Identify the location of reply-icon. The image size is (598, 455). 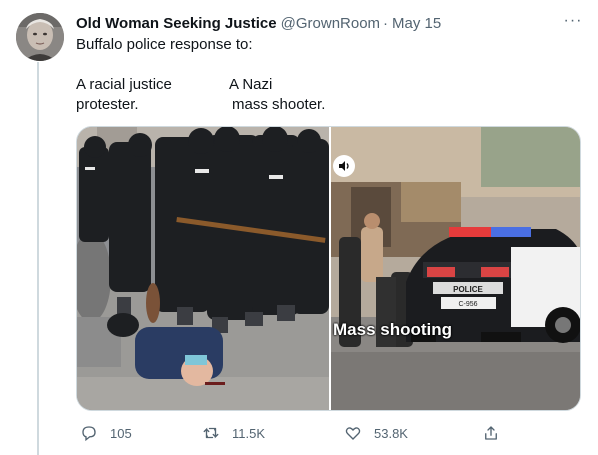
(89, 434).